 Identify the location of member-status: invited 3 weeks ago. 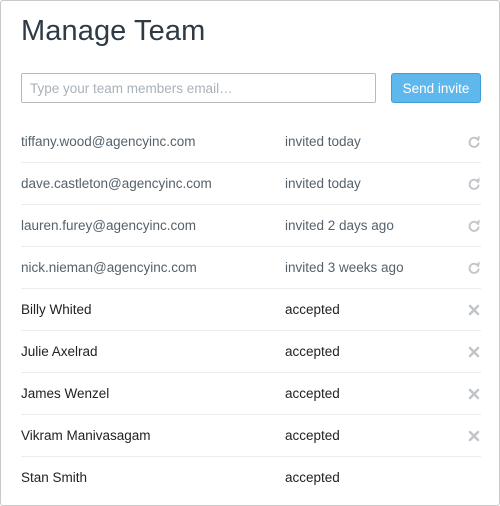
(344, 267).